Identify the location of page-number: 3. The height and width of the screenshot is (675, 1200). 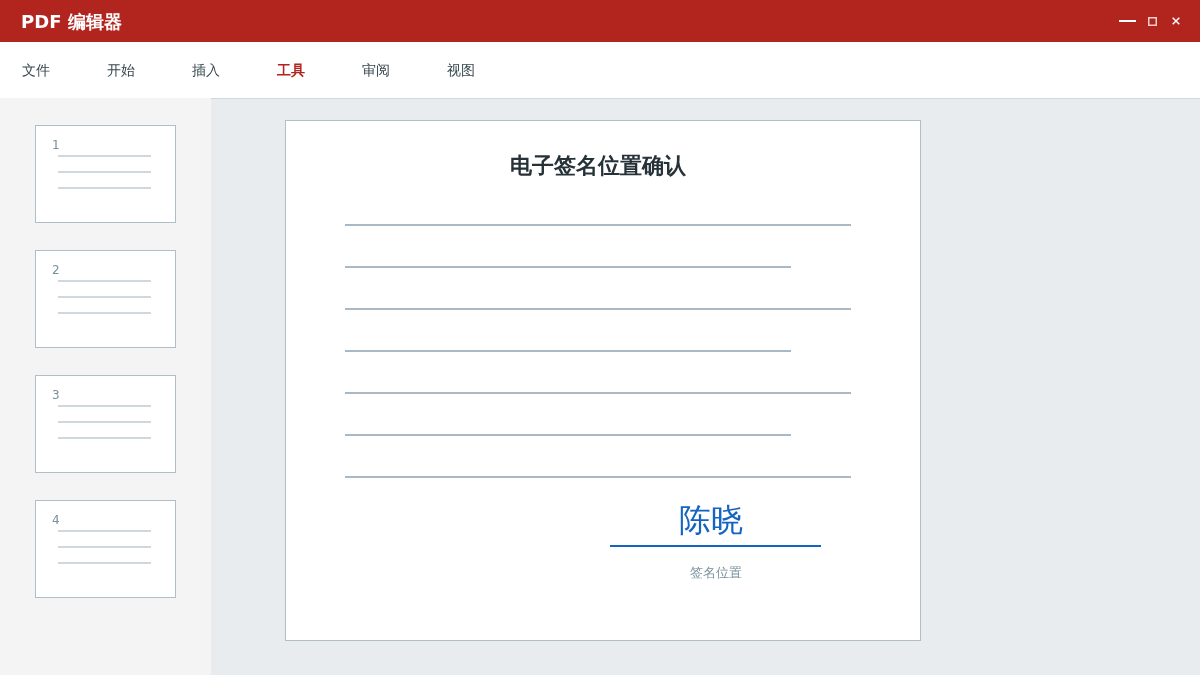
(56, 395).